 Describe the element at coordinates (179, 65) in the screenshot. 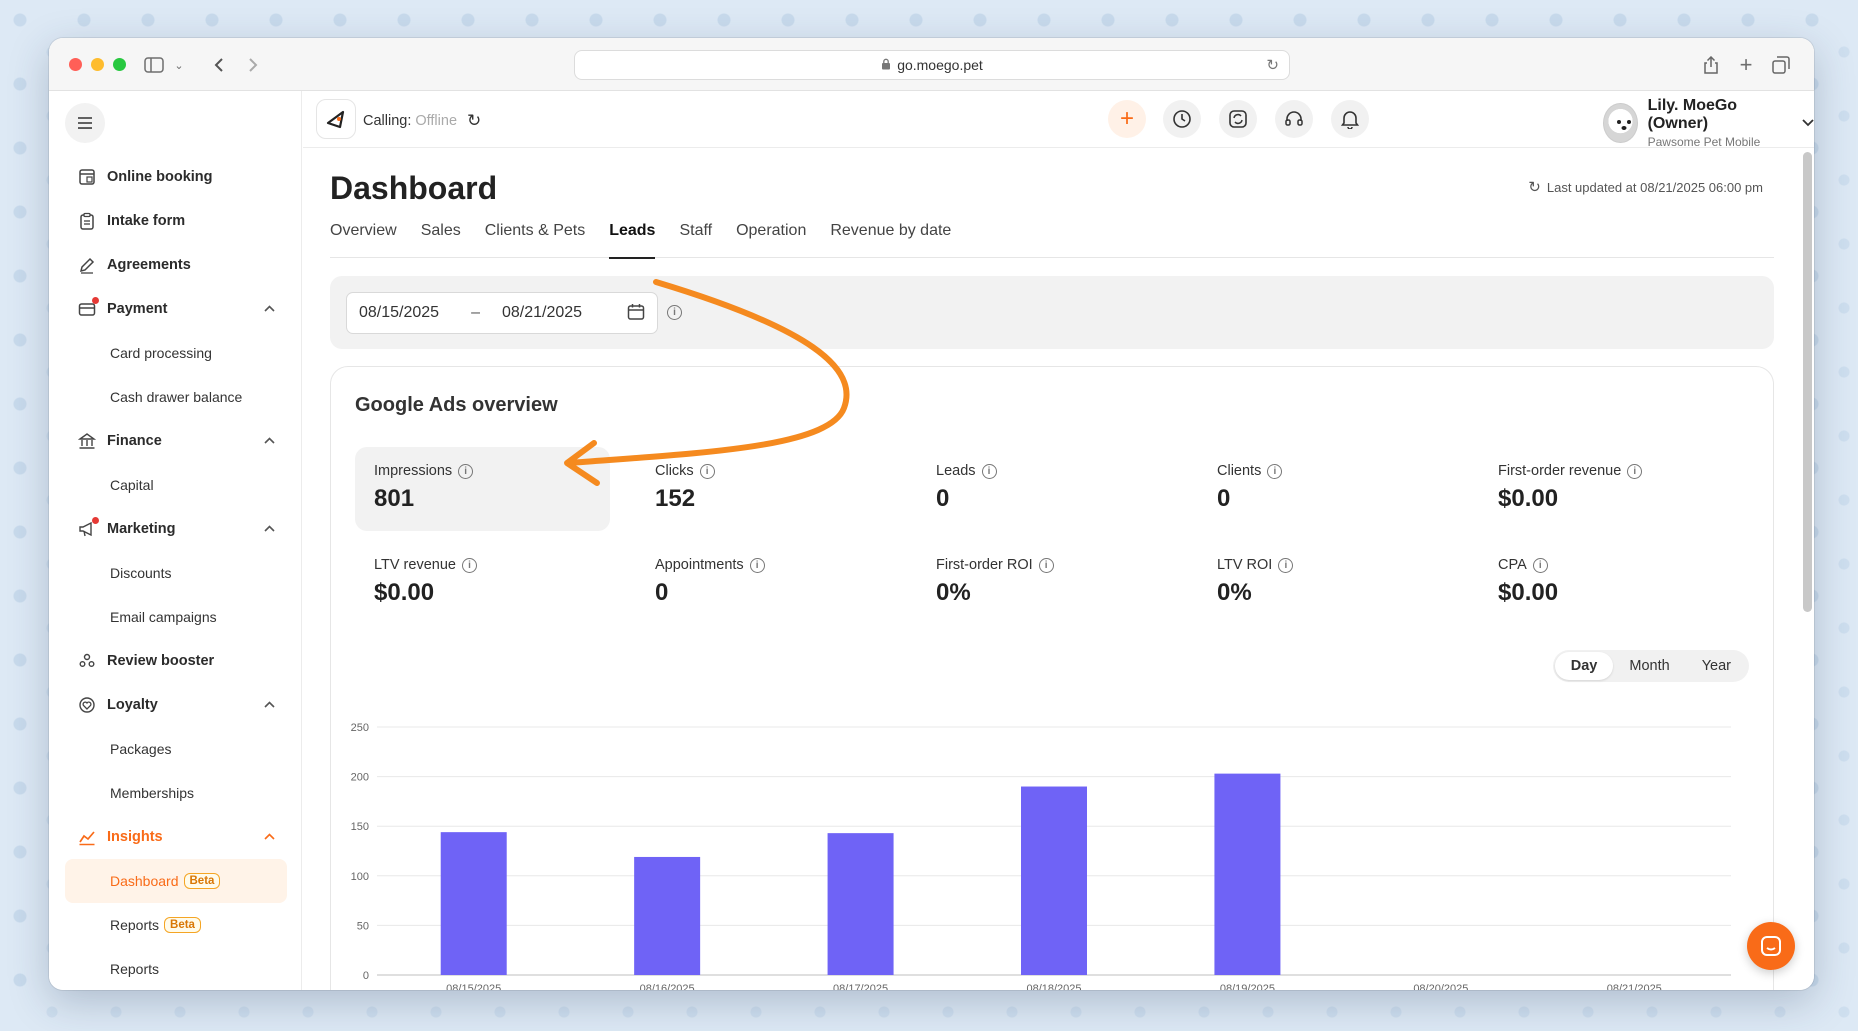

I see `chevron-down-icon: ⌄` at that location.